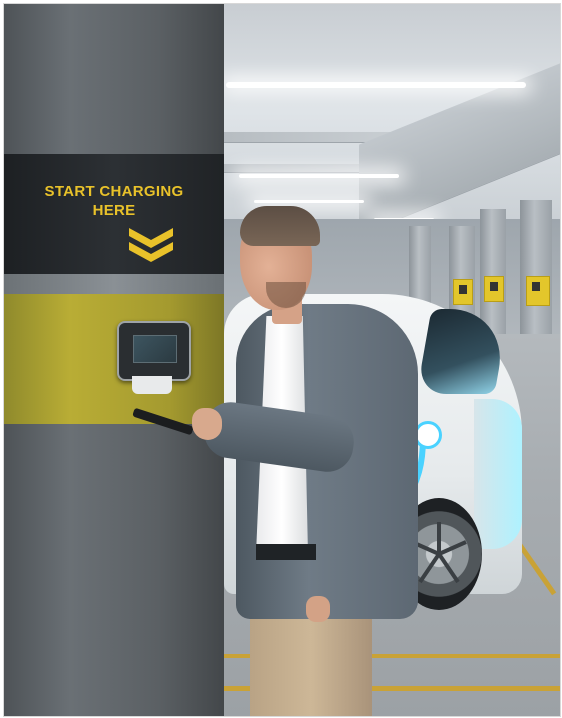 This screenshot has height=718, width=562. I want to click on charging-terminal, so click(154, 351).